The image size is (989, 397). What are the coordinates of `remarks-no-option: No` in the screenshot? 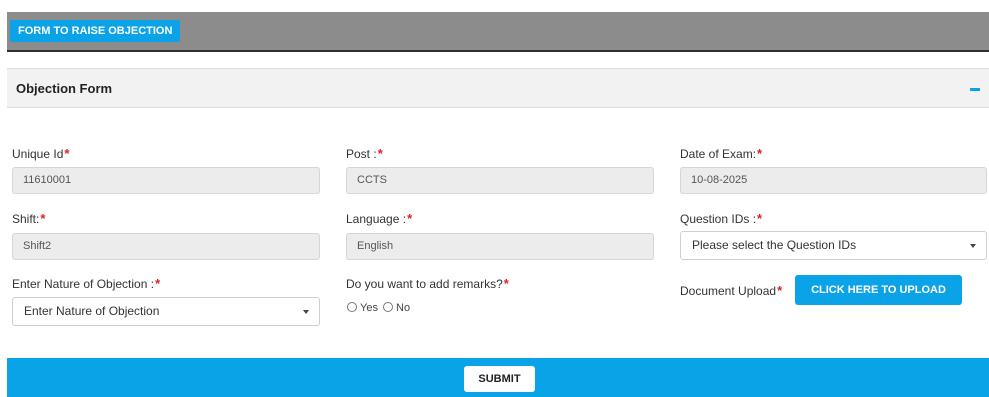 It's located at (396, 308).